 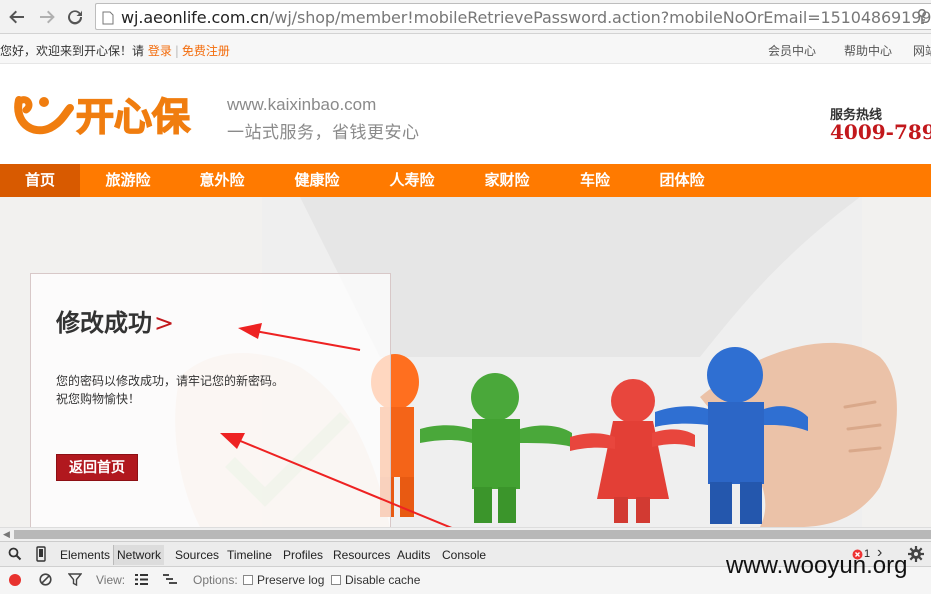 What do you see at coordinates (465, 49) in the screenshot?
I see `site-top-bar: 您好，欢迎来到开心保！请 登录|免费注册 会员中心 帮助中心 网站` at bounding box center [465, 49].